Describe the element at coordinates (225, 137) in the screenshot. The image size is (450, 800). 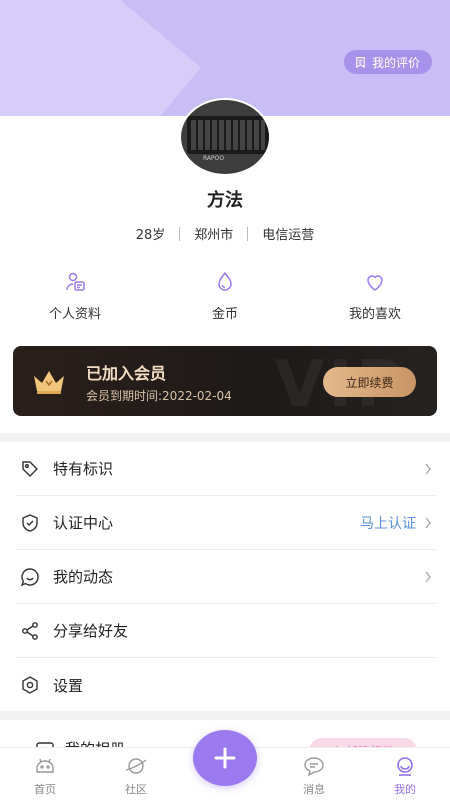
I see `avatar: RAPOO` at that location.